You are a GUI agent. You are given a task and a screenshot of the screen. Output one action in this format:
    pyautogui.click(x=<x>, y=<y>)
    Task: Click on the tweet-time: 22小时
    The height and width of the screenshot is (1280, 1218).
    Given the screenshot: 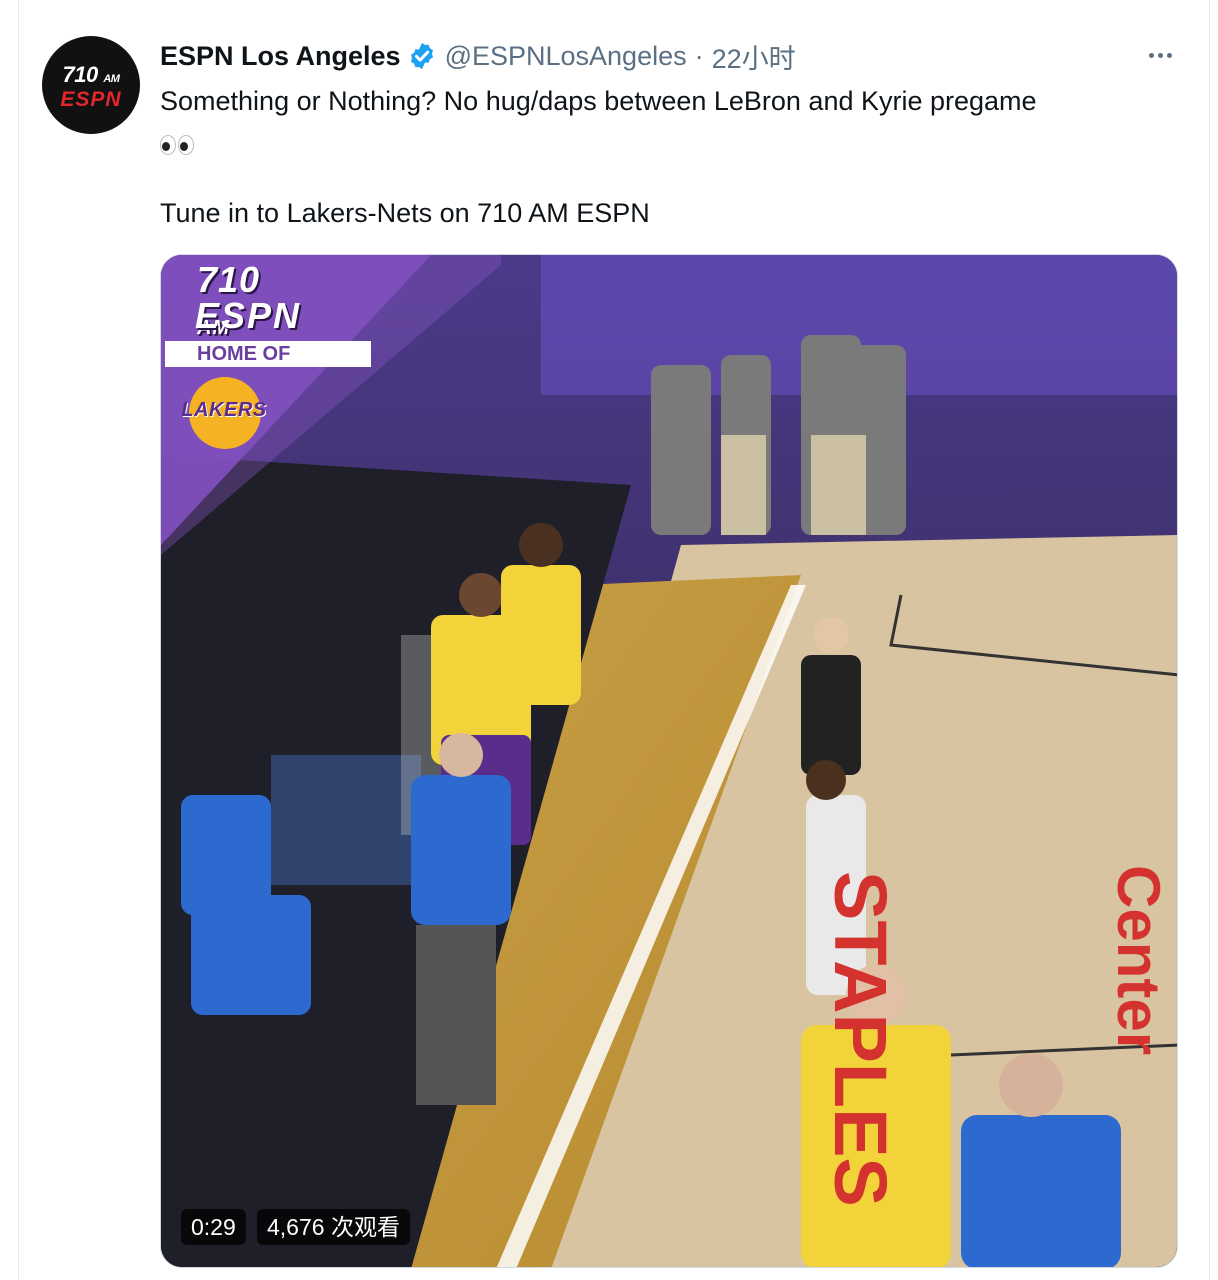 What is the action you would take?
    pyautogui.click(x=754, y=56)
    